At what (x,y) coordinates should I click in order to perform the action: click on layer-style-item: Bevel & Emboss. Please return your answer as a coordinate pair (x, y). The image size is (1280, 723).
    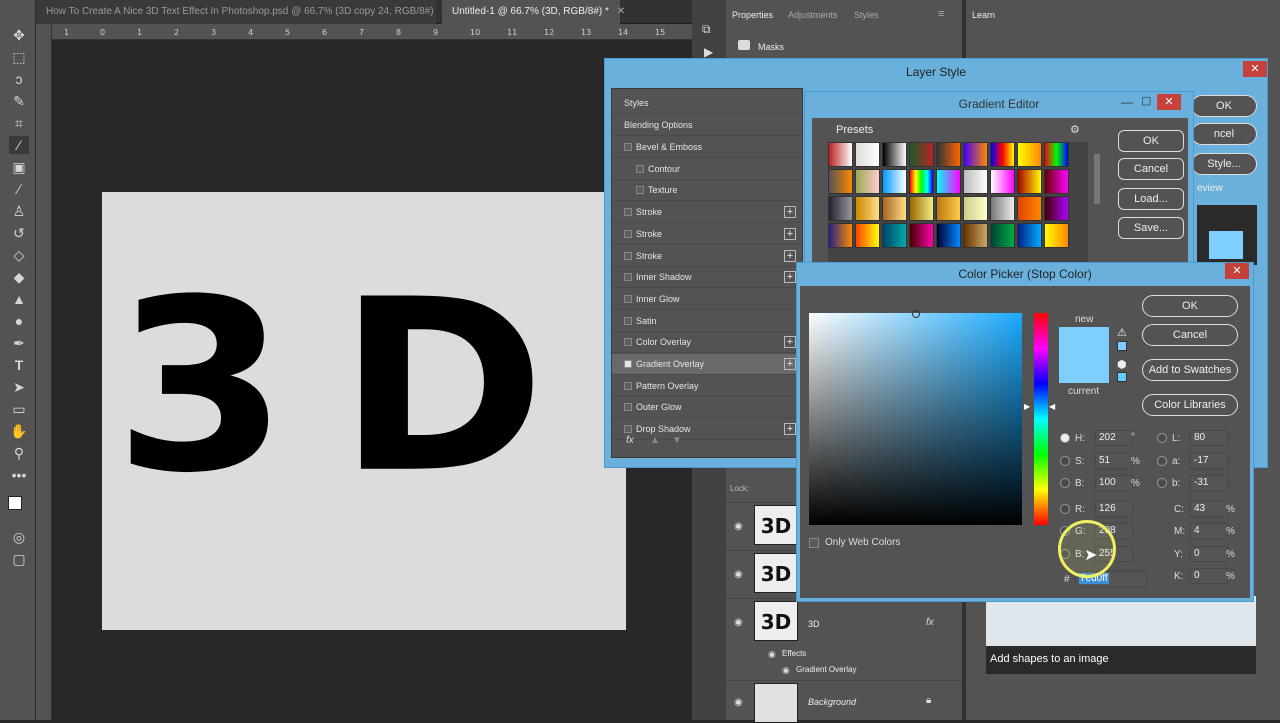
    Looking at the image, I should click on (707, 147).